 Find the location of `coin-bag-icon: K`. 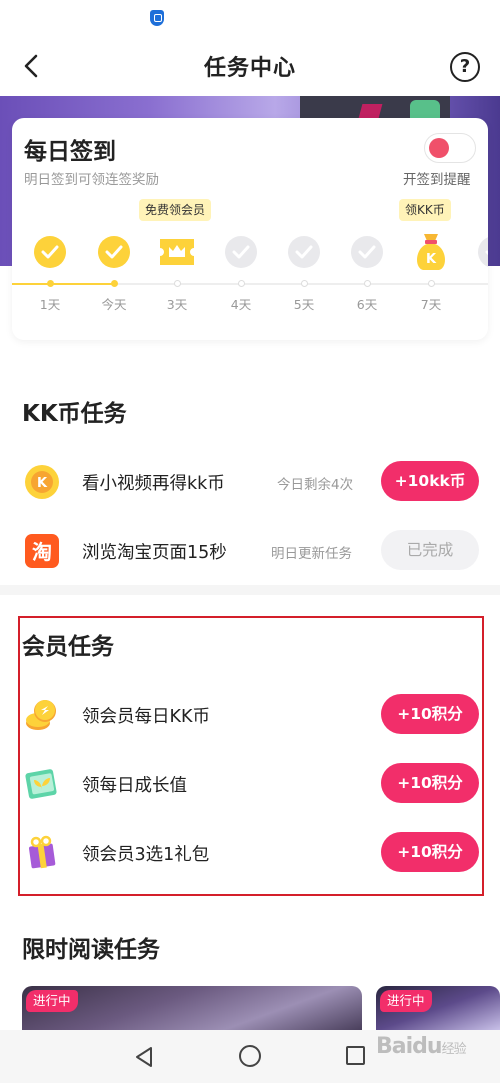

coin-bag-icon: K is located at coordinates (431, 252).